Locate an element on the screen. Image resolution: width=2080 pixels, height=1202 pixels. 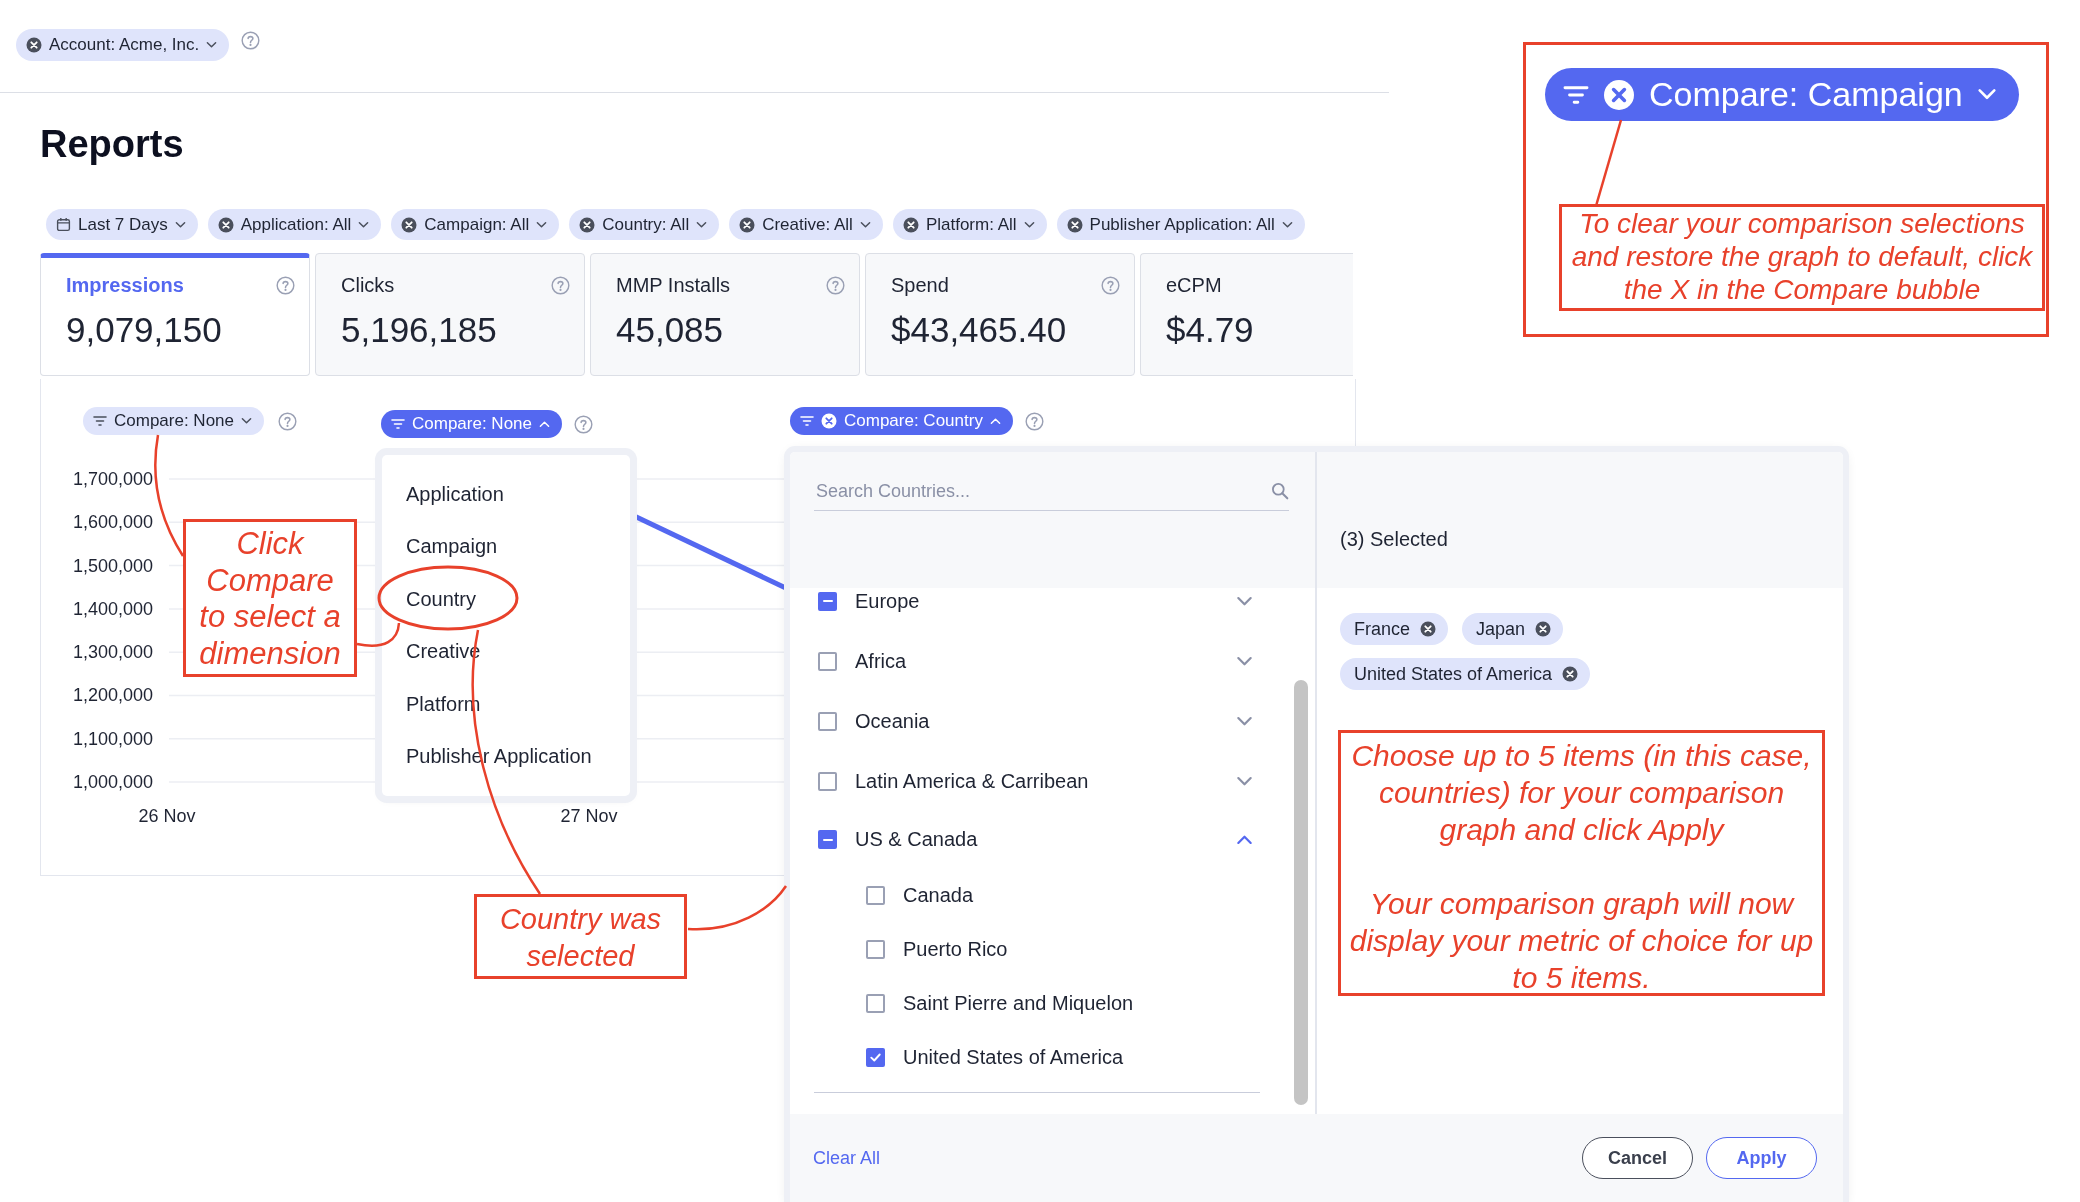
metric-card: Clicks 5,196,185 is located at coordinates (450, 314).